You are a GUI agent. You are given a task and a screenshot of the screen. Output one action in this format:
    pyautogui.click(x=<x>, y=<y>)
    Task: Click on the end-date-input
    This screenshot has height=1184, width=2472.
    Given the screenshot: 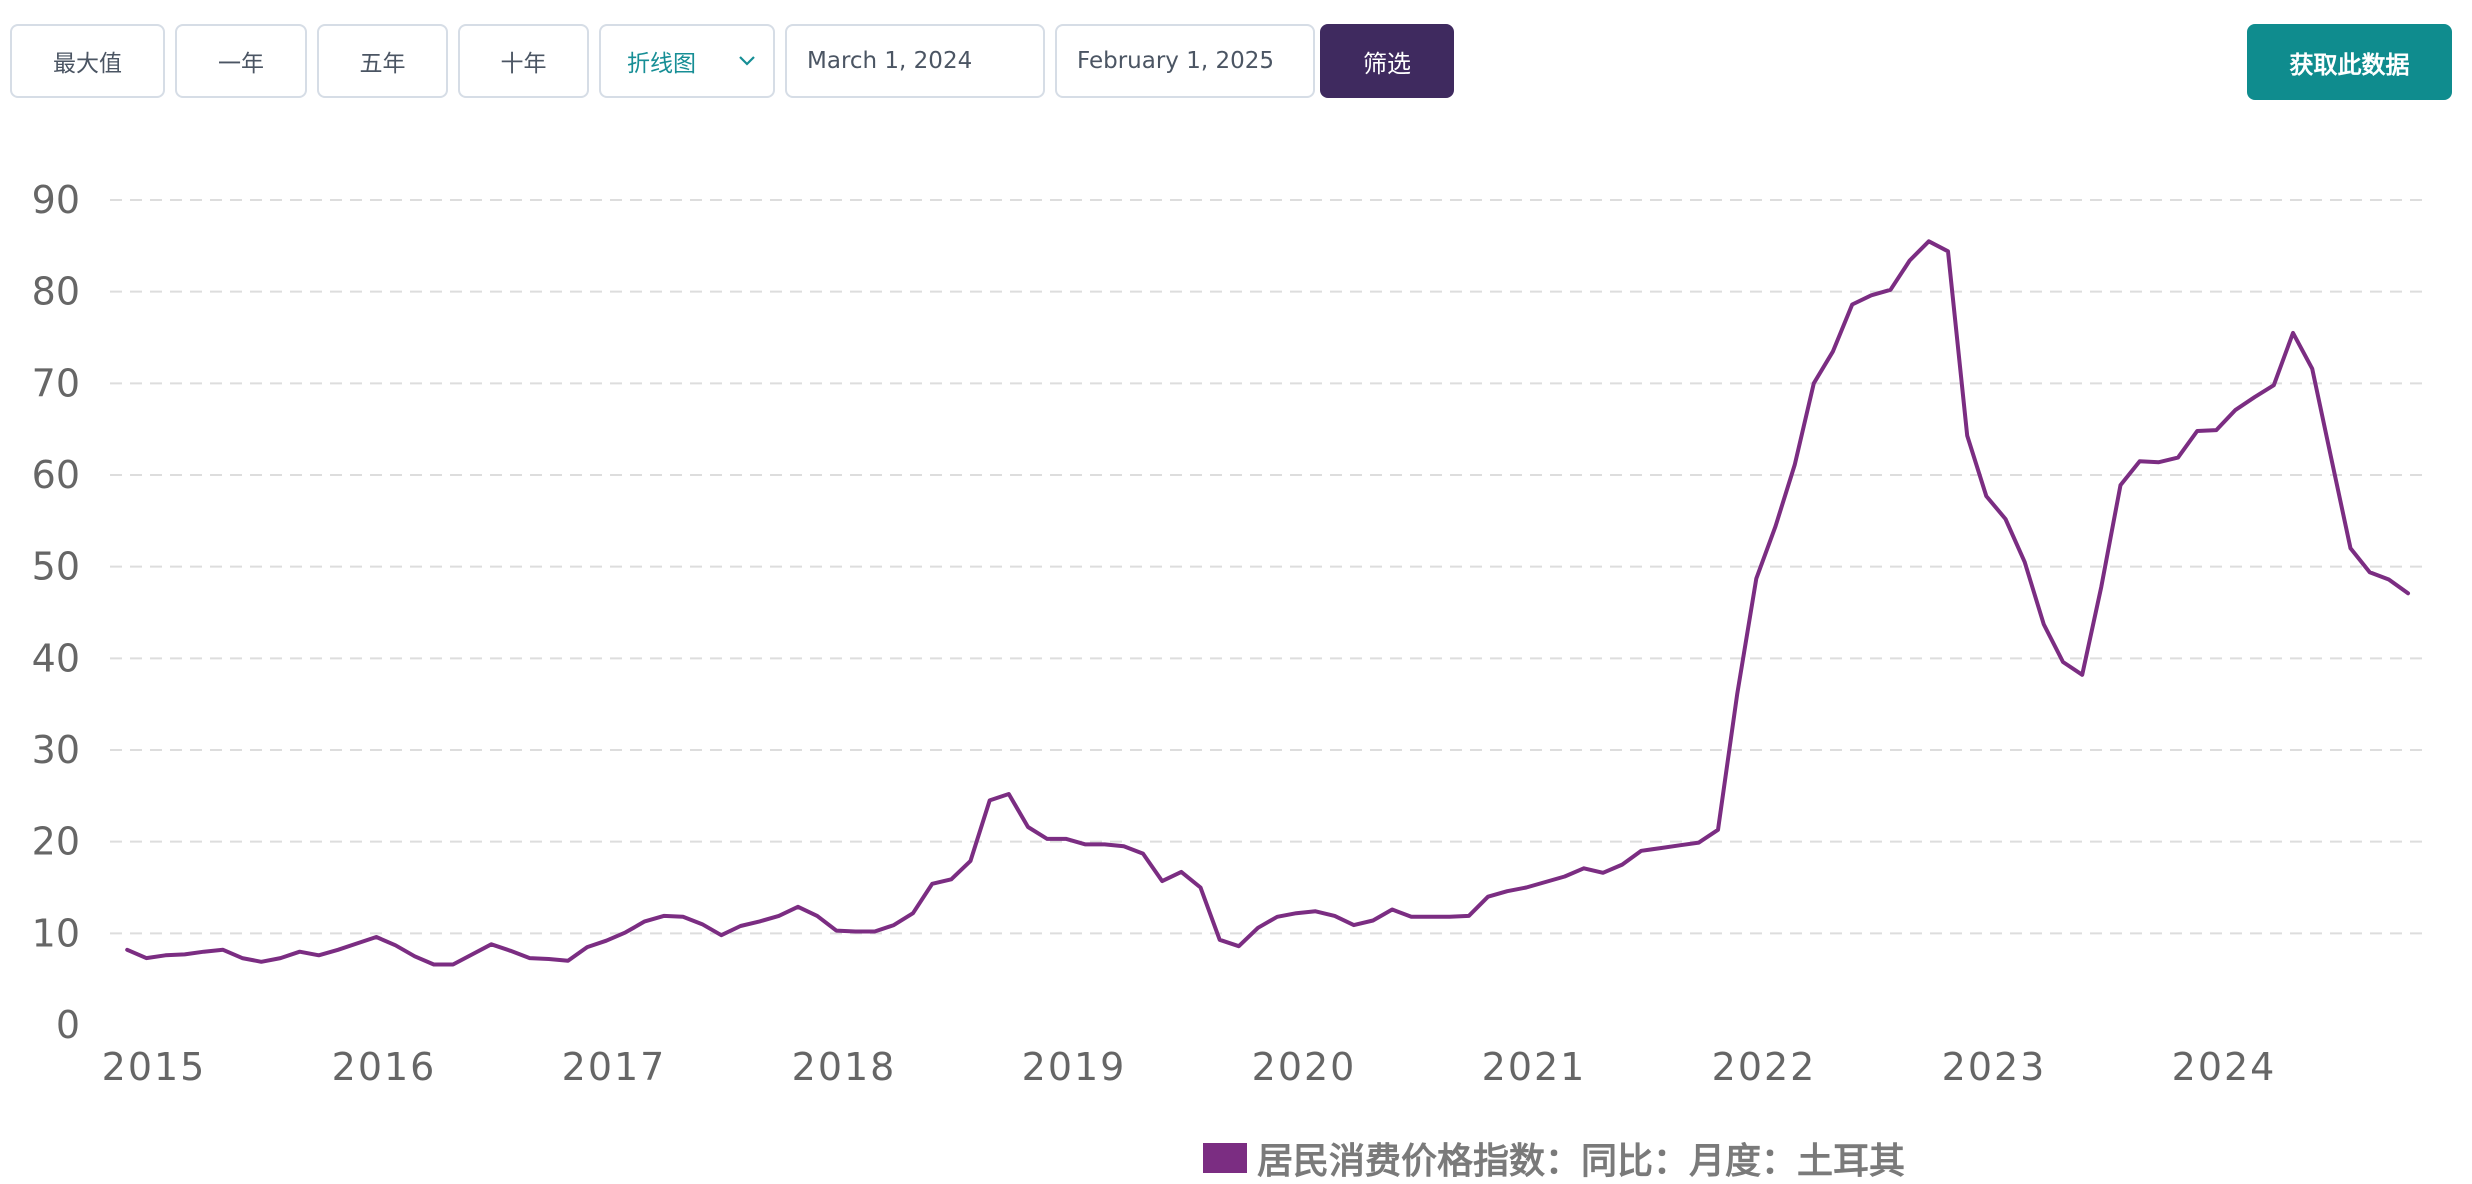 What is the action you would take?
    pyautogui.click(x=1185, y=61)
    